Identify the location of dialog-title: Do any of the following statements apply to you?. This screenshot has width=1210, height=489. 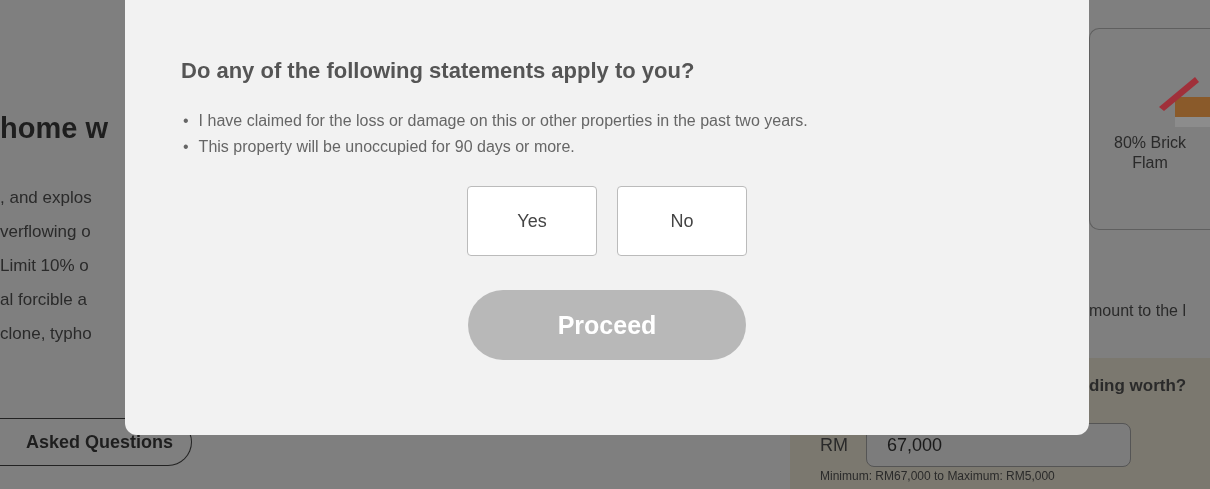
(438, 71).